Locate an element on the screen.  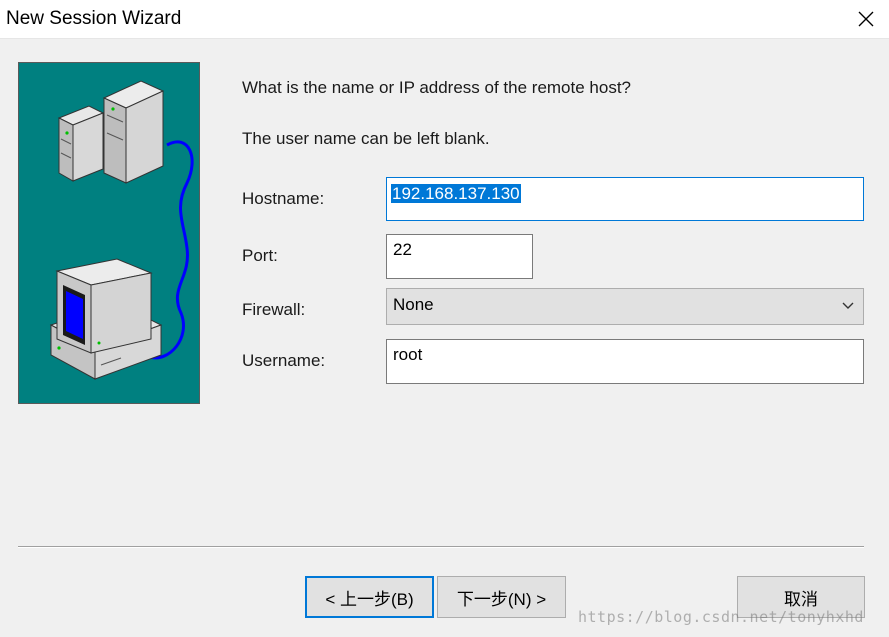
port-value: 22 is located at coordinates (402, 249).